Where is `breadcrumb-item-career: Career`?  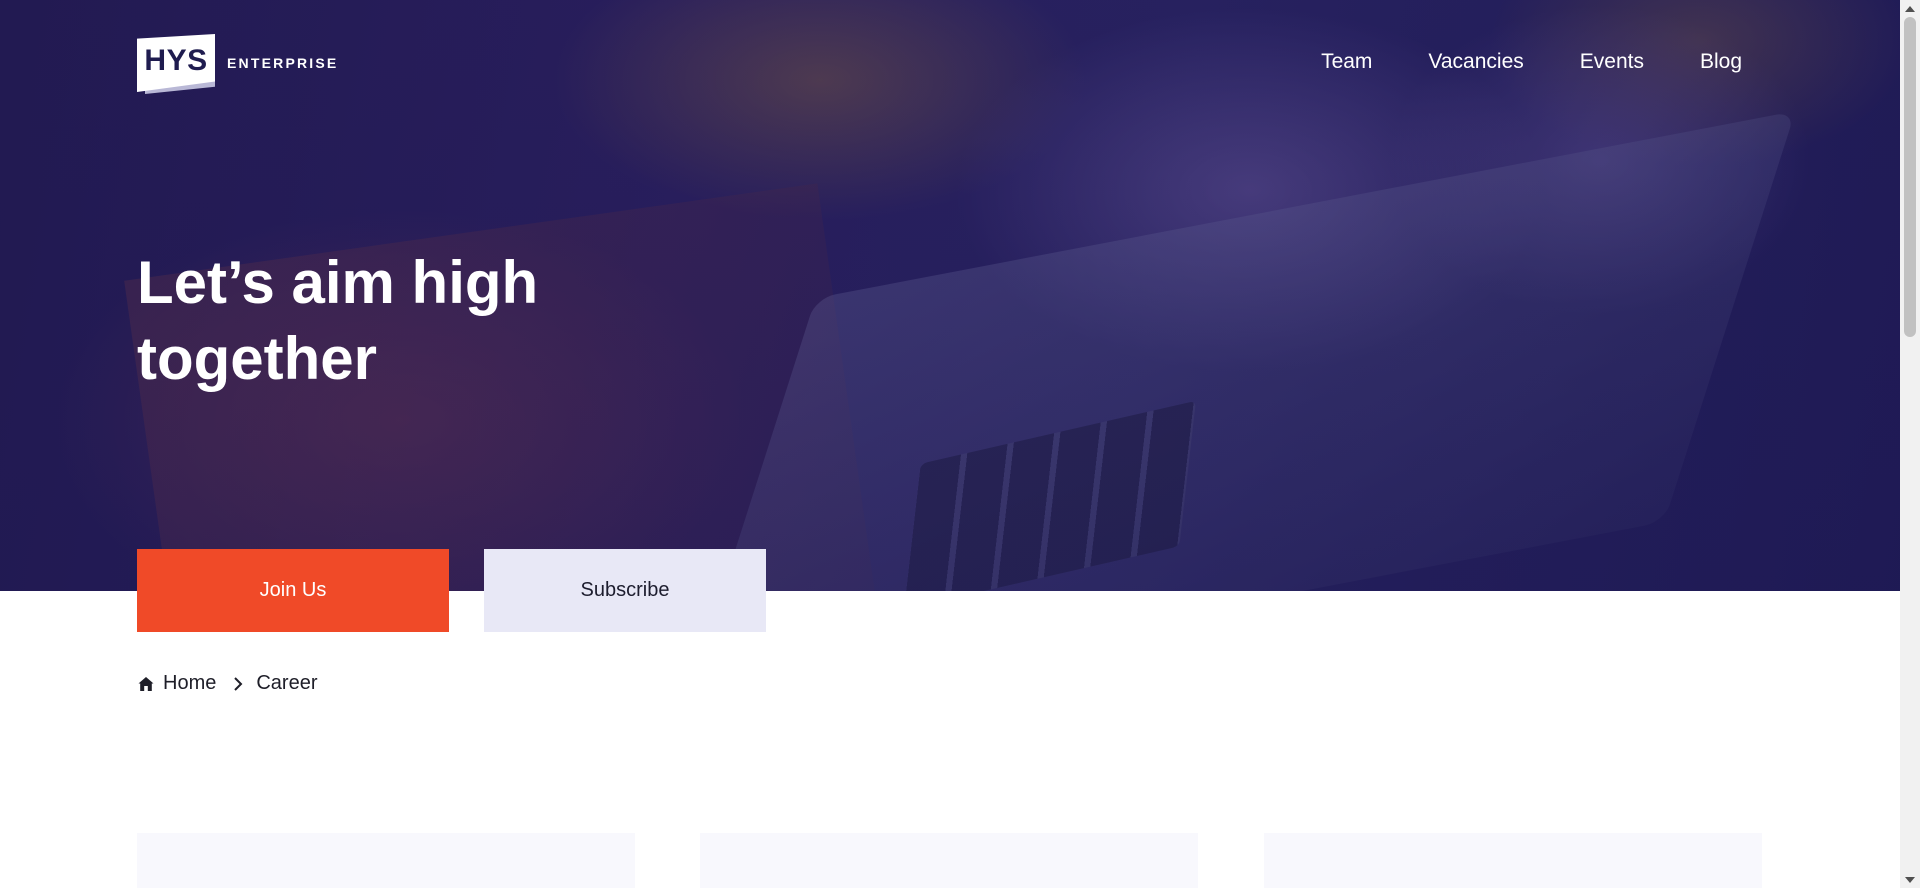
breadcrumb-item-career: Career is located at coordinates (287, 683).